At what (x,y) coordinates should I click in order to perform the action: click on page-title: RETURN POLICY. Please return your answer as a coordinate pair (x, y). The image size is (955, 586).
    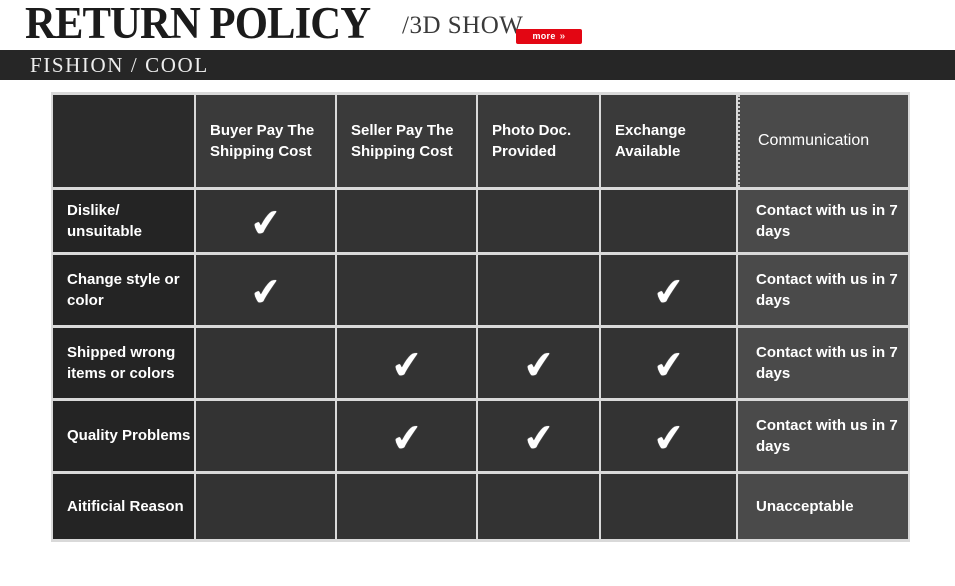
    Looking at the image, I should click on (198, 24).